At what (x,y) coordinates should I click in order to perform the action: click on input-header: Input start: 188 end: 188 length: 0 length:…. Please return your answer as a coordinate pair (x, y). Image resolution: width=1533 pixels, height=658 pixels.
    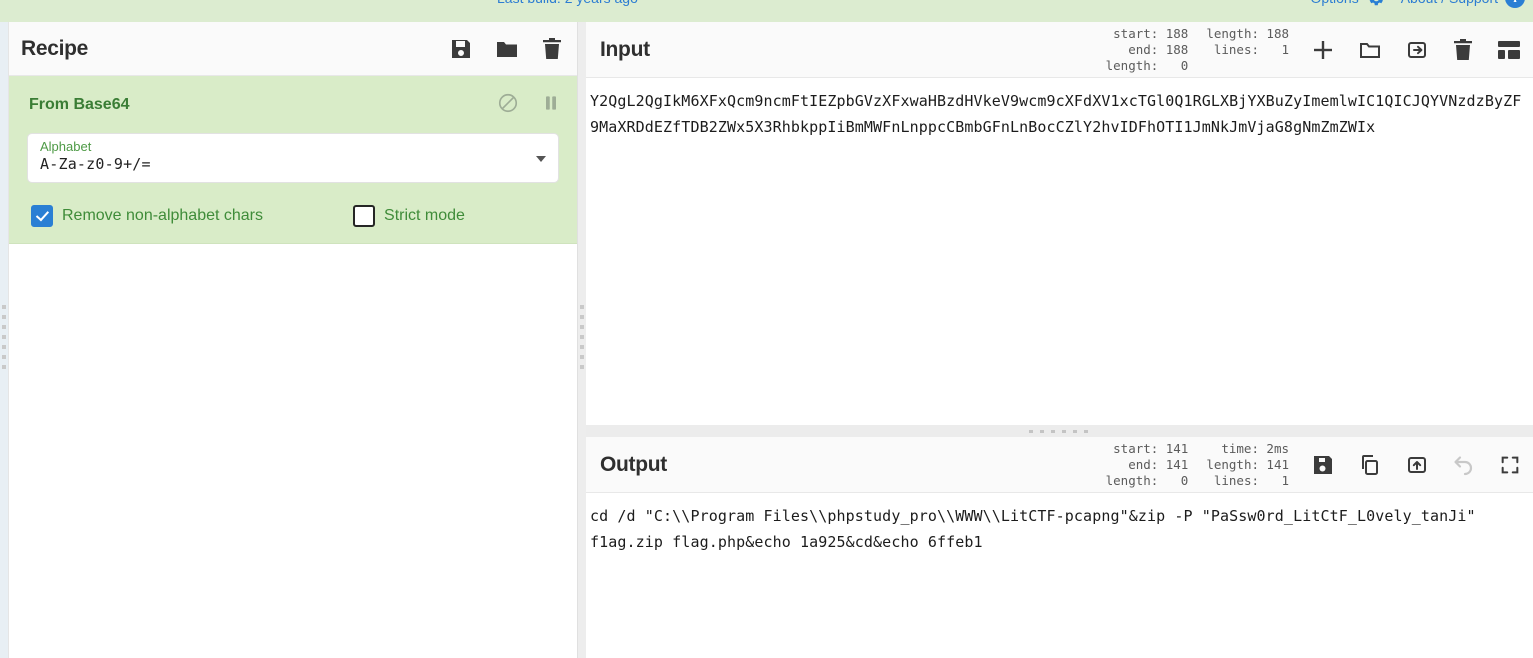
    Looking at the image, I should click on (1059, 50).